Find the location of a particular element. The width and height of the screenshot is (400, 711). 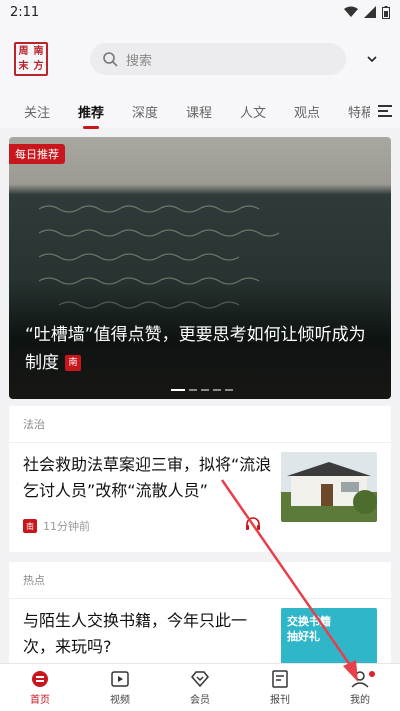

tab-courses: 课程 is located at coordinates (199, 111).